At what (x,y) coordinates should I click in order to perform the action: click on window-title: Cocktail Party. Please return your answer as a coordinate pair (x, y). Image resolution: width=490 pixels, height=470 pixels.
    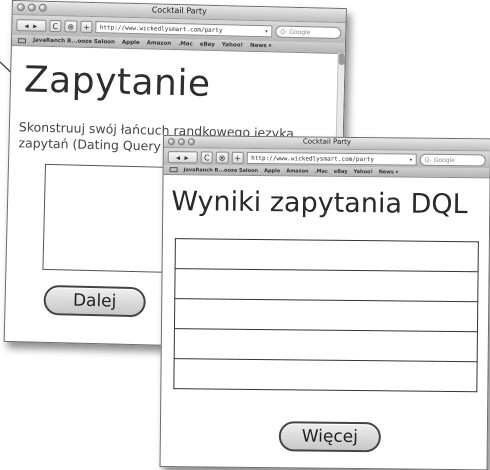
    Looking at the image, I should click on (327, 141).